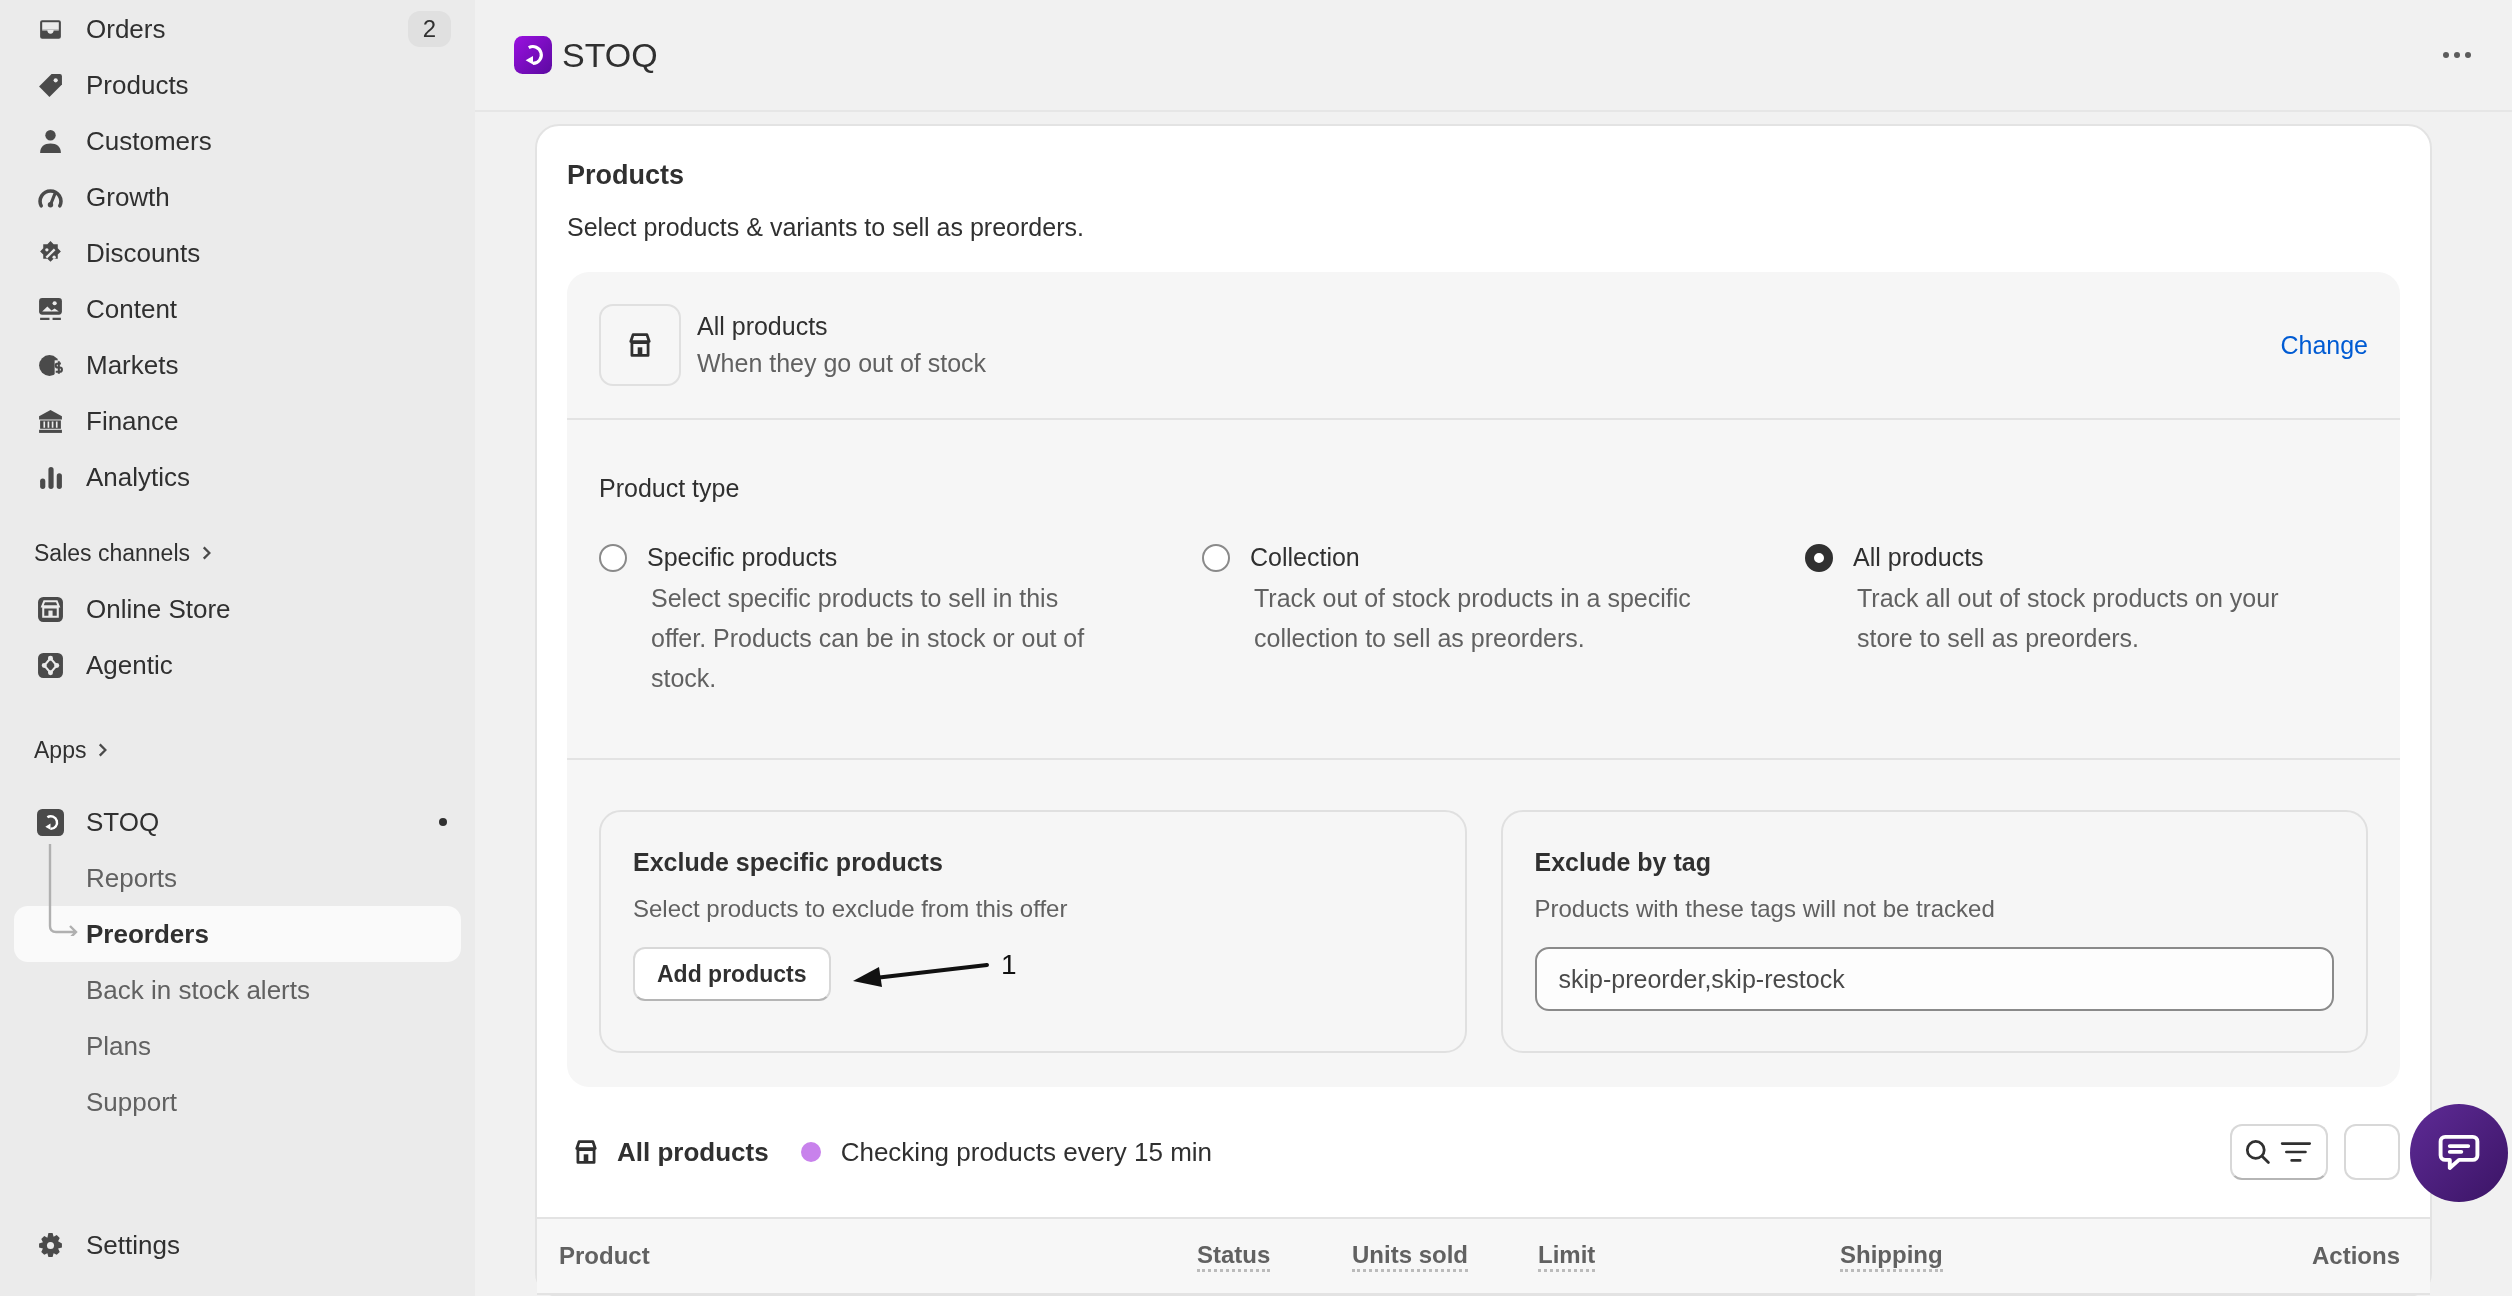 Image resolution: width=2512 pixels, height=1296 pixels. I want to click on add-products-button: Add products, so click(732, 974).